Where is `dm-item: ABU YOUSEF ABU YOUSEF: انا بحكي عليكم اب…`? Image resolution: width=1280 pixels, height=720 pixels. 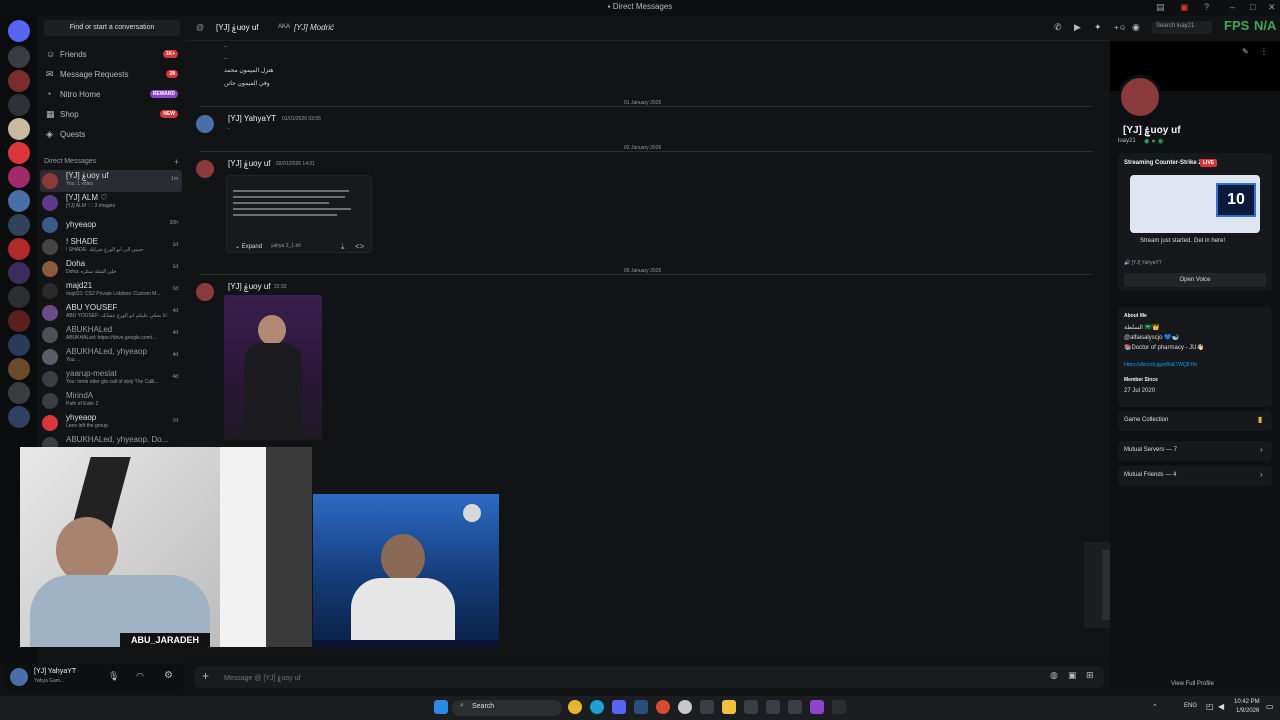
dm-item: ABU YOUSEF ABU YOUSEF: انا بحكي عليكم اب… is located at coordinates (111, 313).